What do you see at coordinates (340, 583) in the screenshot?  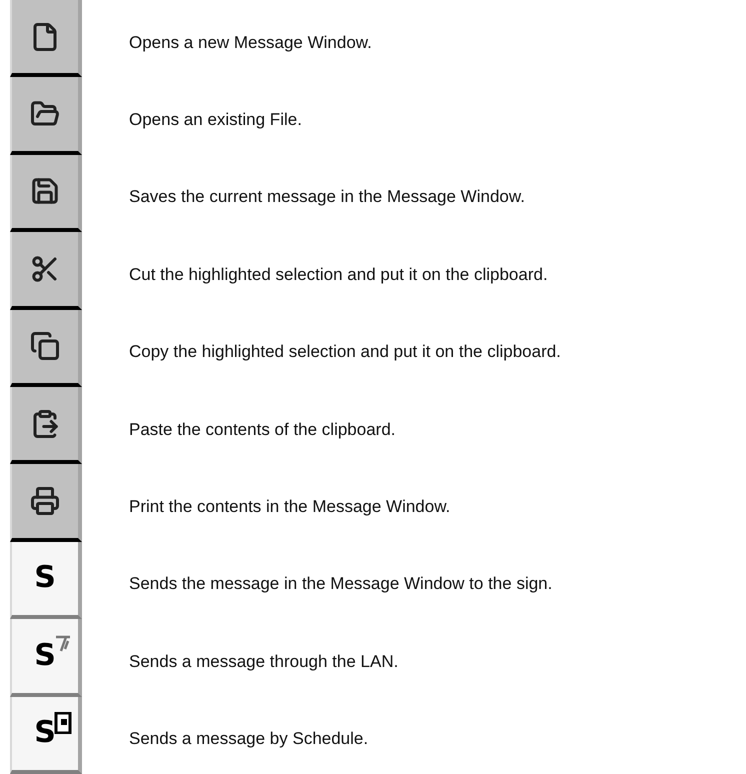 I see `description-text: Sends the message in the Message Window to the sign.` at bounding box center [340, 583].